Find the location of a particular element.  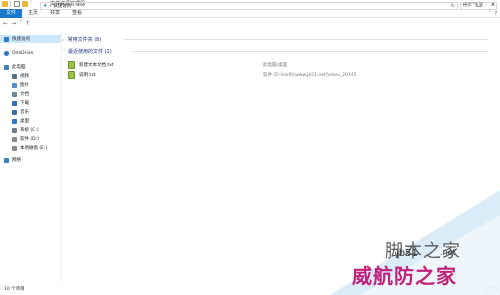

sidebar-item-label: 音乐 is located at coordinates (24, 112).